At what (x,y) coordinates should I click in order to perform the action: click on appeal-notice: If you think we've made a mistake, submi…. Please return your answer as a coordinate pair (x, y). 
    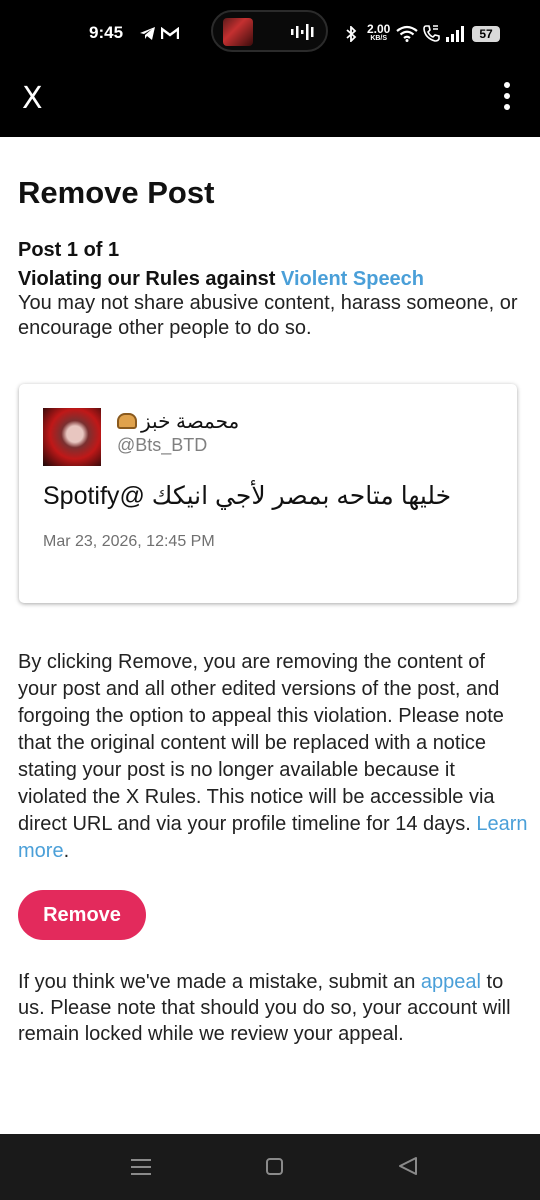
    Looking at the image, I should click on (273, 1008).